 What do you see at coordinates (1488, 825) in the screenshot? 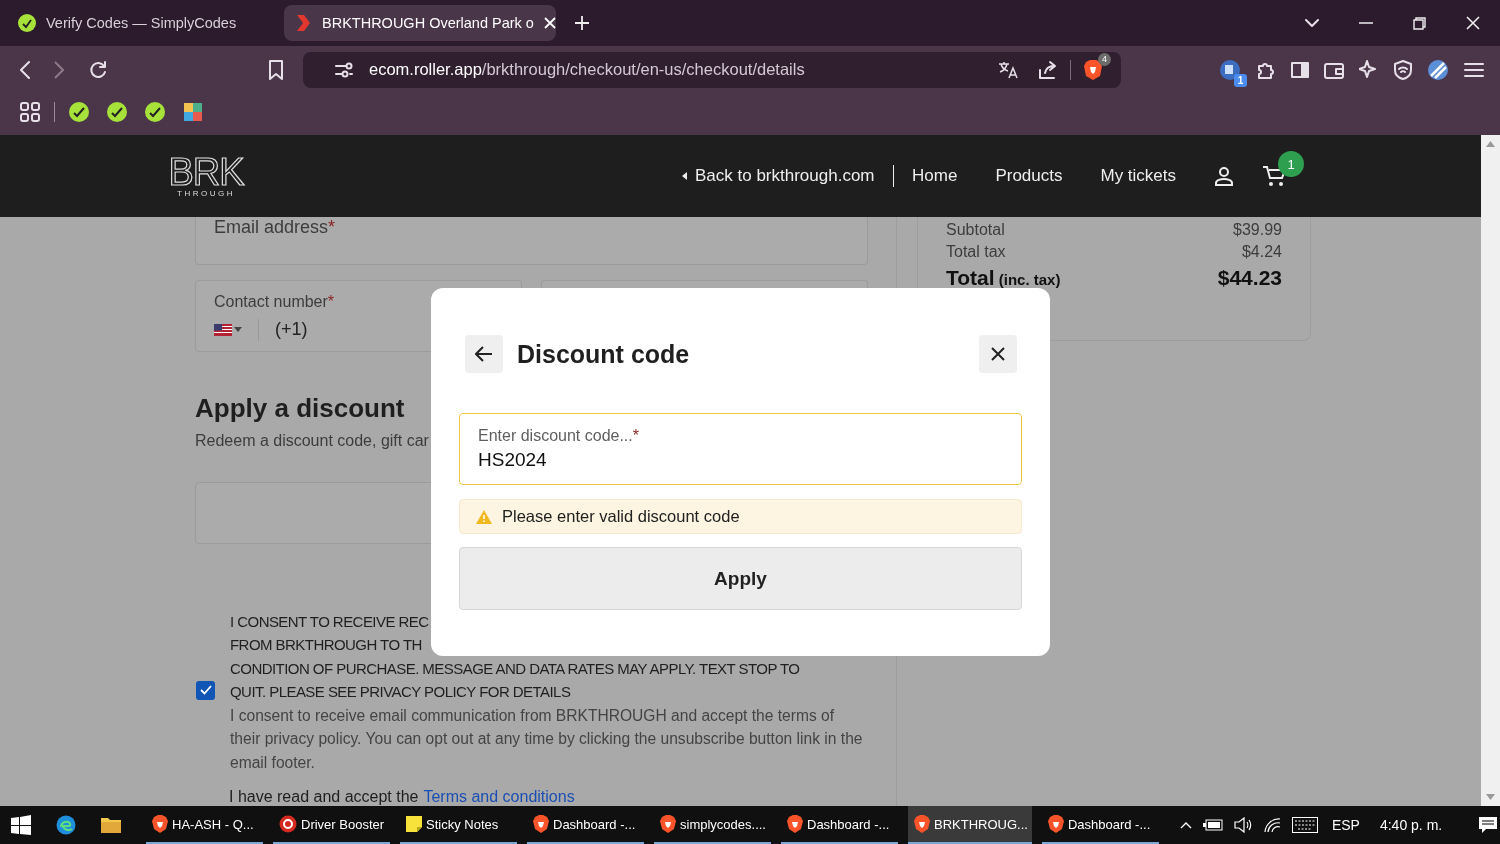
I see `notification-icon` at bounding box center [1488, 825].